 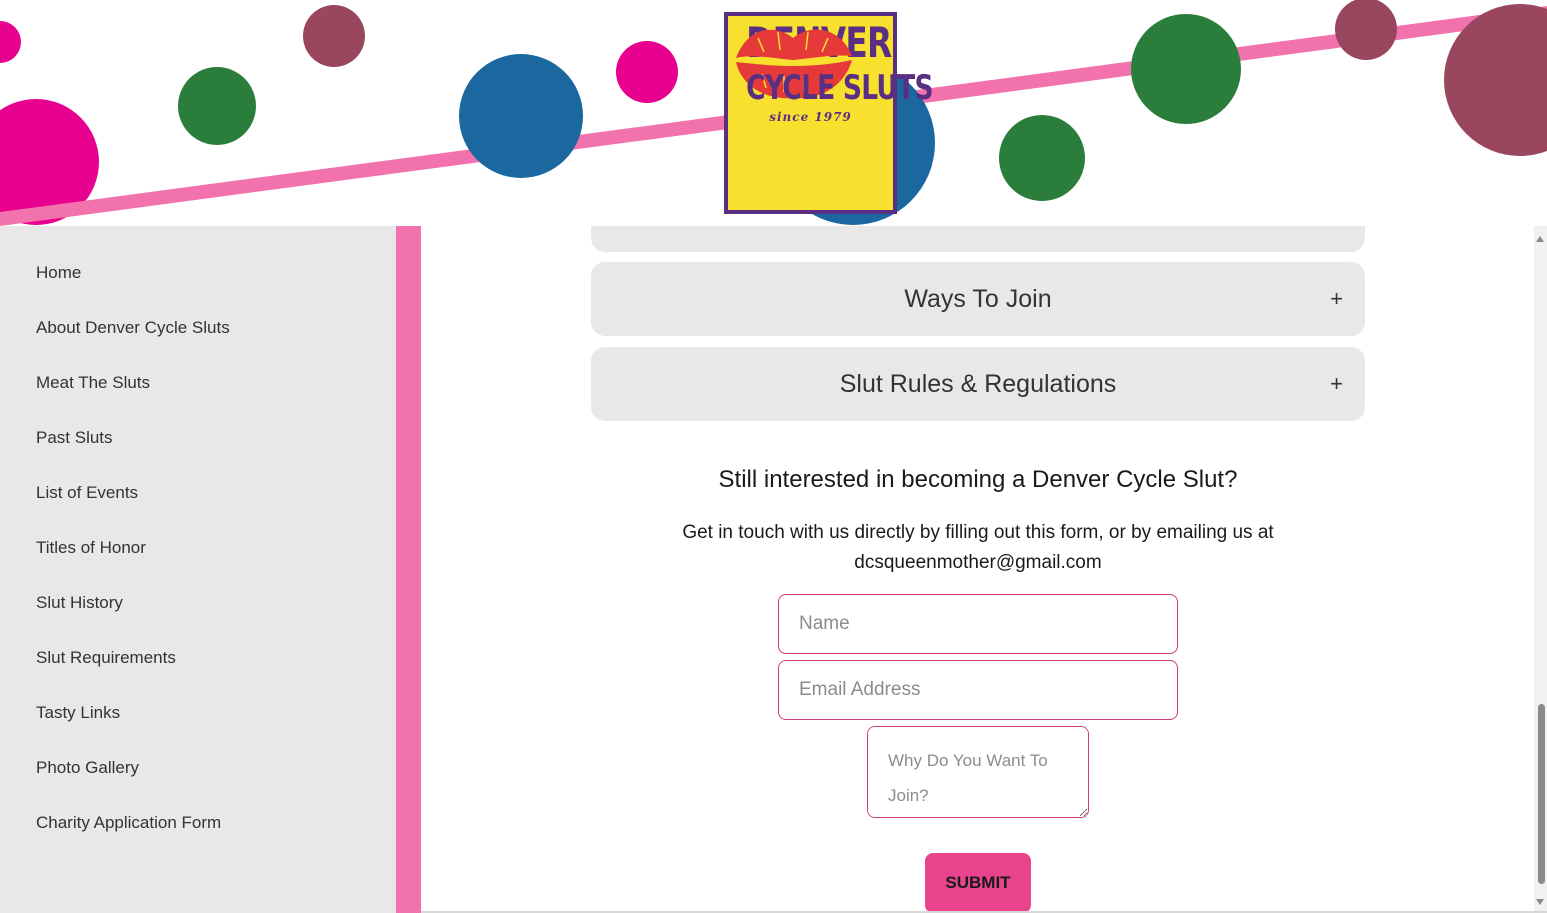 What do you see at coordinates (978, 883) in the screenshot?
I see `submit-button: SUBMIT` at bounding box center [978, 883].